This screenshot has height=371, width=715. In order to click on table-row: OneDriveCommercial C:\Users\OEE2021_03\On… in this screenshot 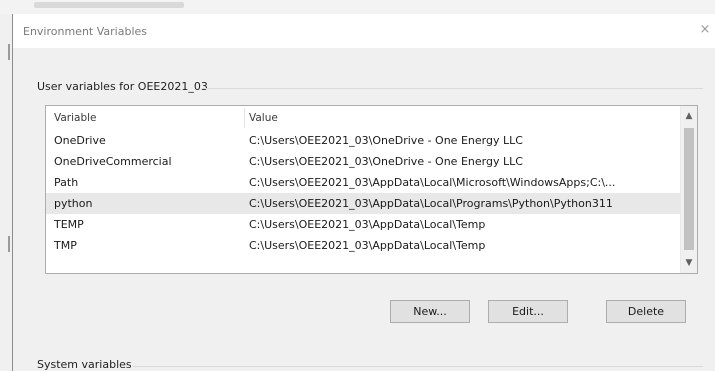, I will do `click(364, 161)`.